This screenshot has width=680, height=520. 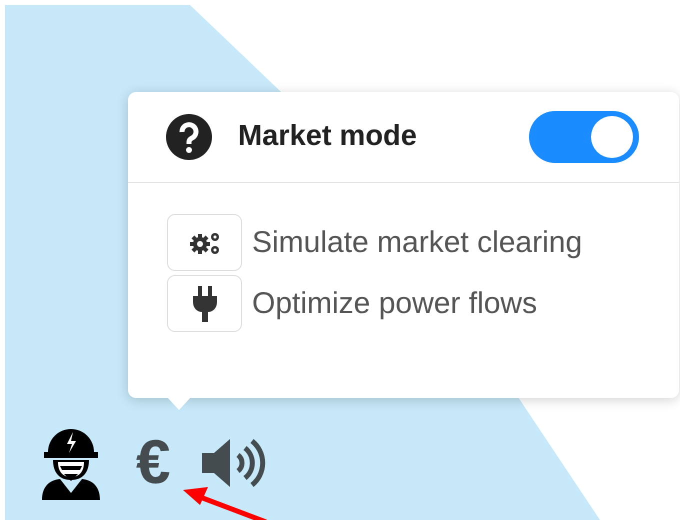 What do you see at coordinates (327, 136) in the screenshot?
I see `popover-title: Market mode` at bounding box center [327, 136].